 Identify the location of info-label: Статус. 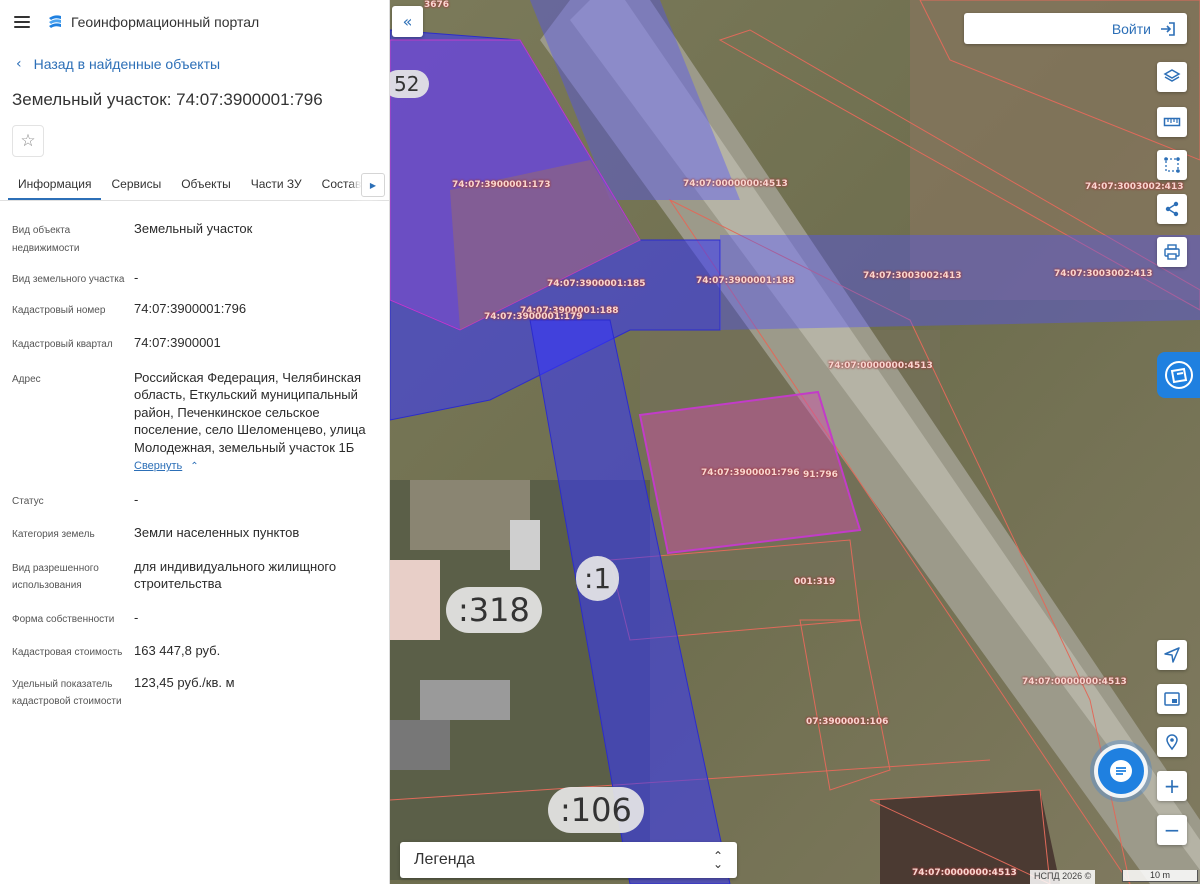
(28, 501).